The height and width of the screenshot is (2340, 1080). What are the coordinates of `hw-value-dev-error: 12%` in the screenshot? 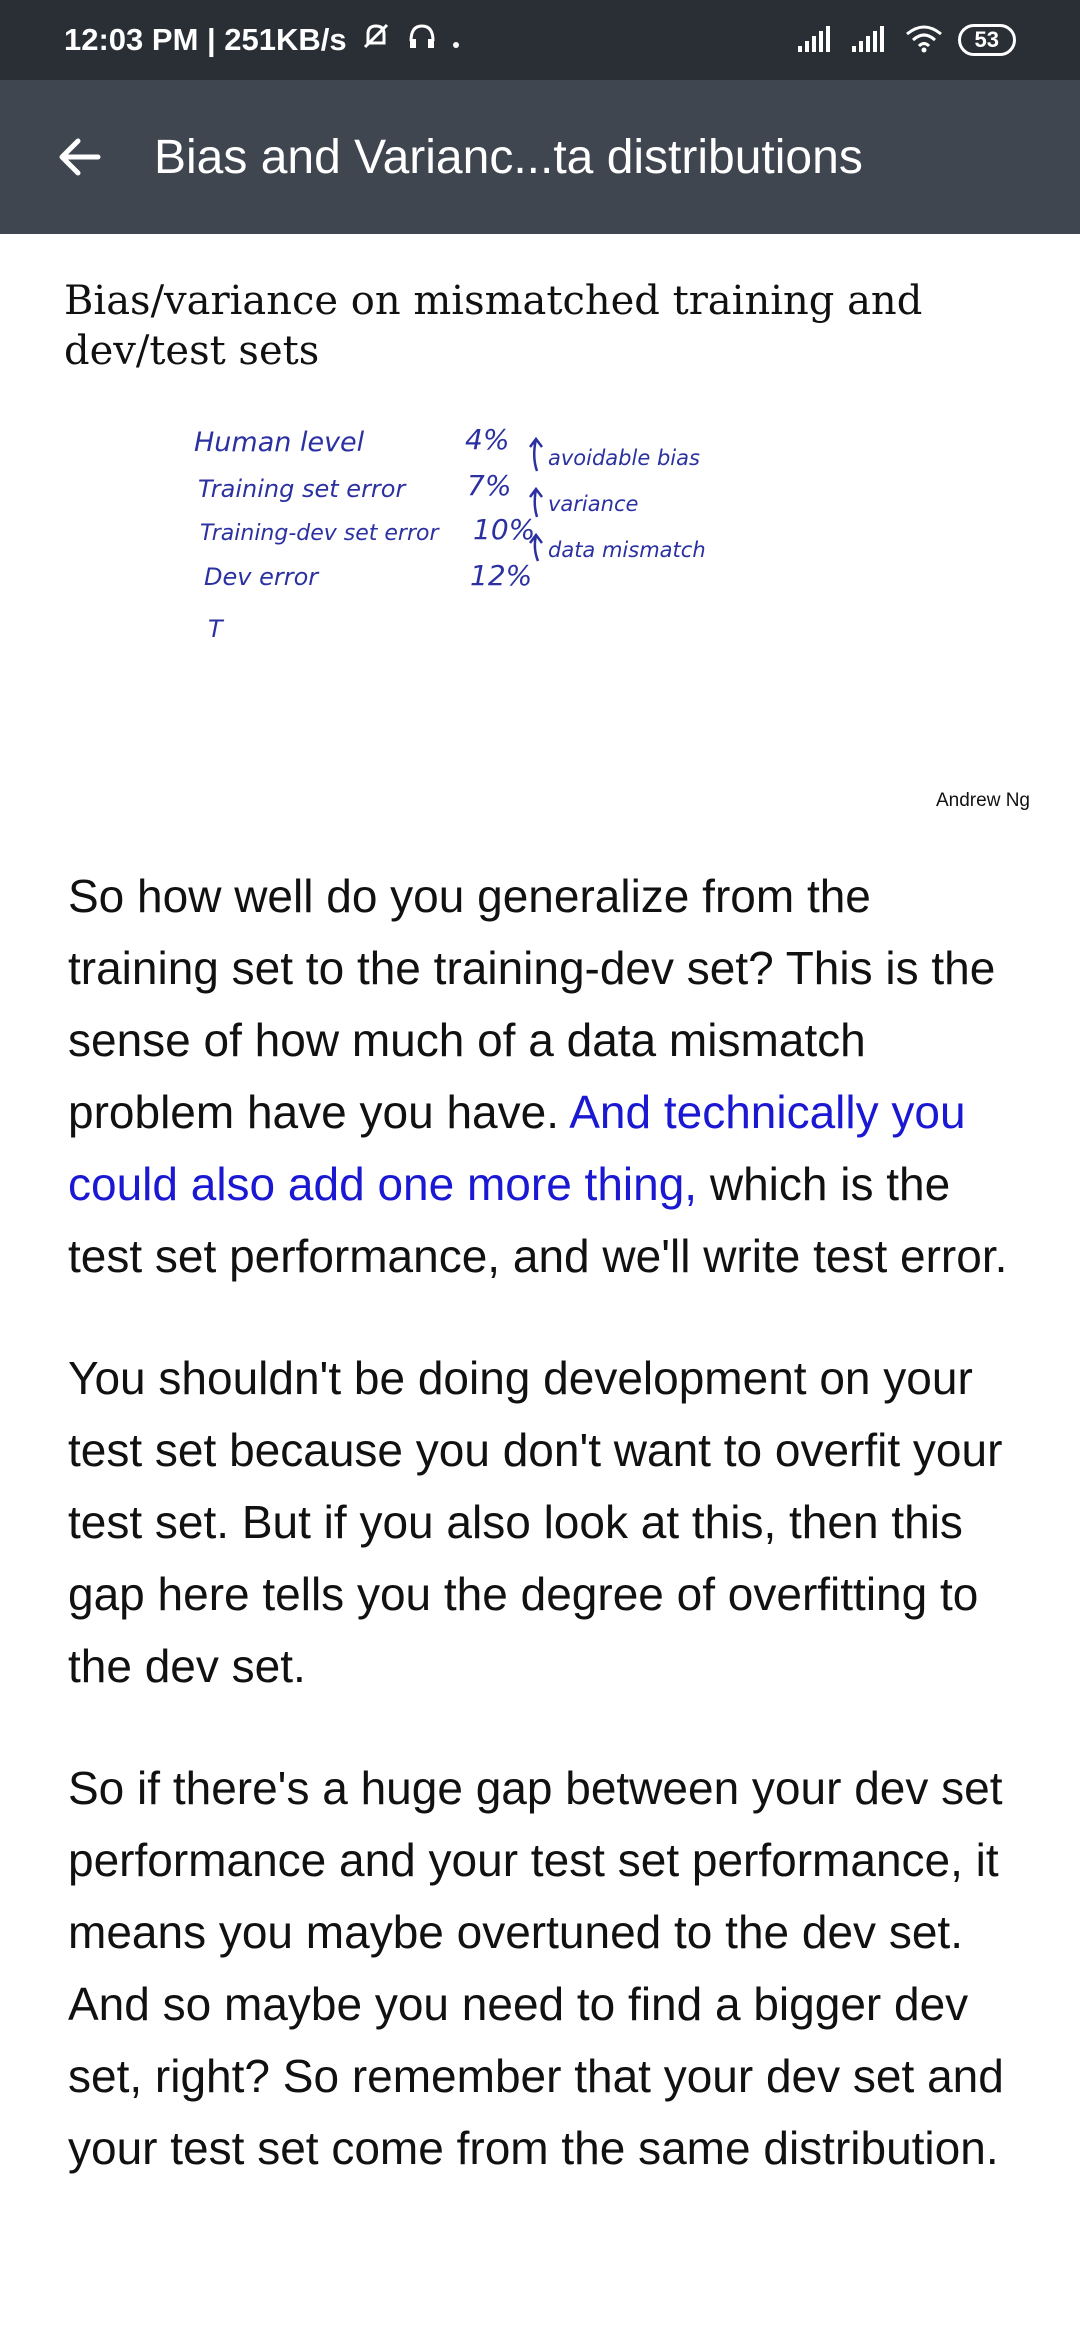 It's located at (501, 575).